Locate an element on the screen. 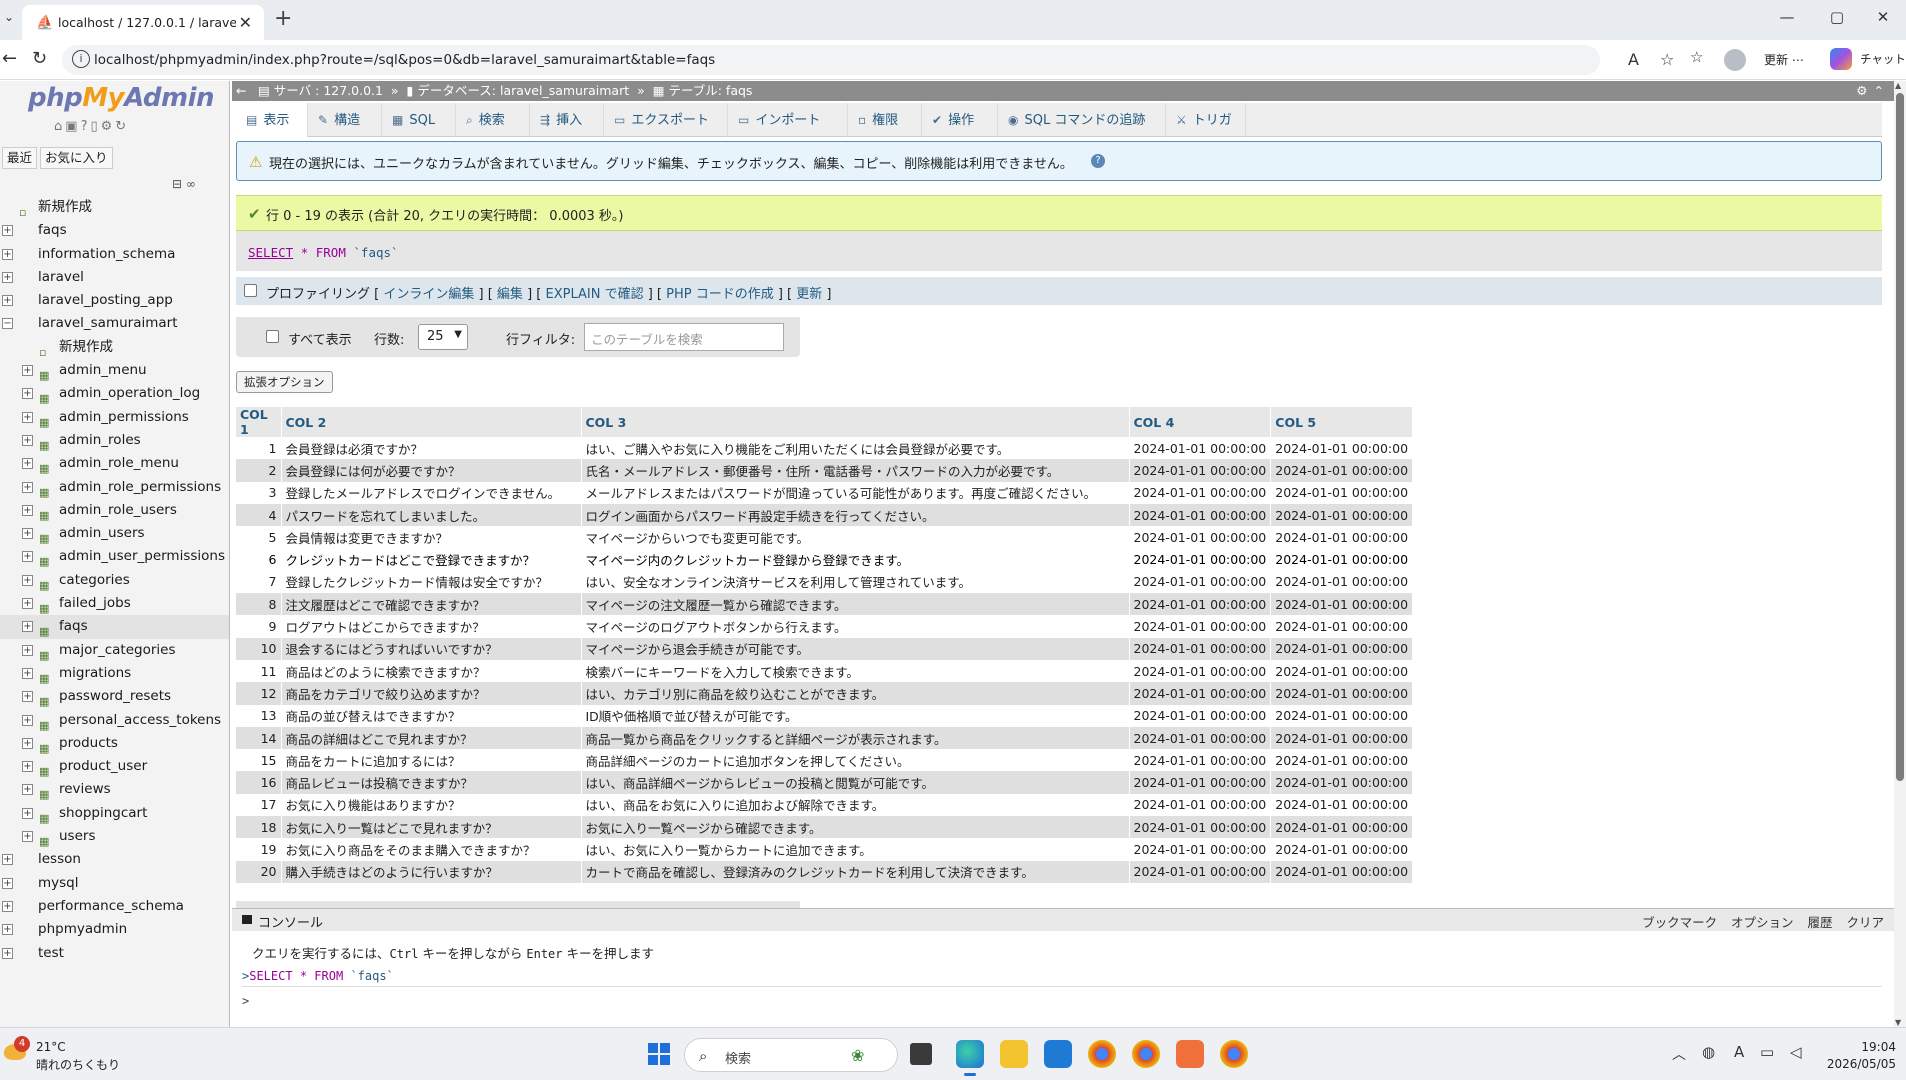  table-cell: カートで商品を確認し、登録済みのクレジットカードを利用して決済できます。 is located at coordinates (855, 871).